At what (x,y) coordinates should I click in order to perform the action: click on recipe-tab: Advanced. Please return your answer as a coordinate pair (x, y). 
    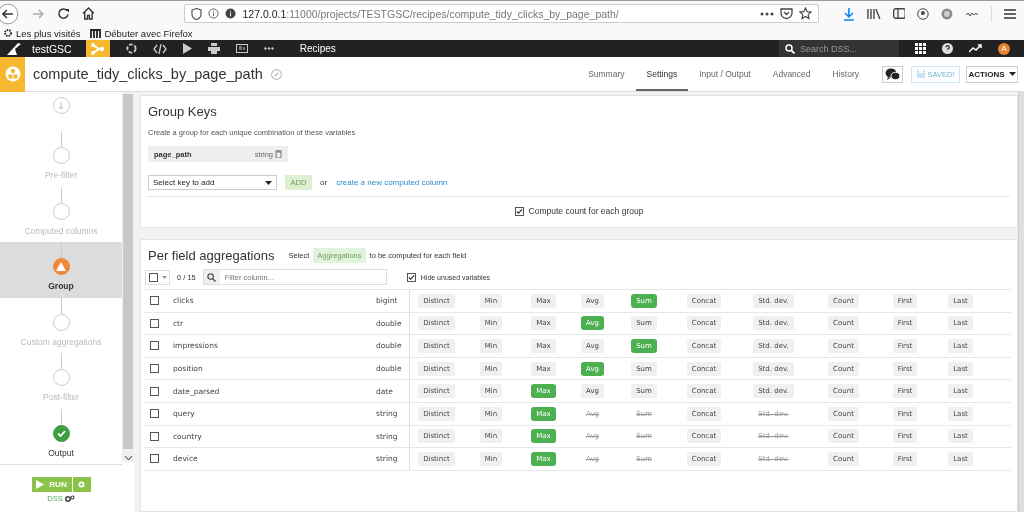
    Looking at the image, I should click on (791, 74).